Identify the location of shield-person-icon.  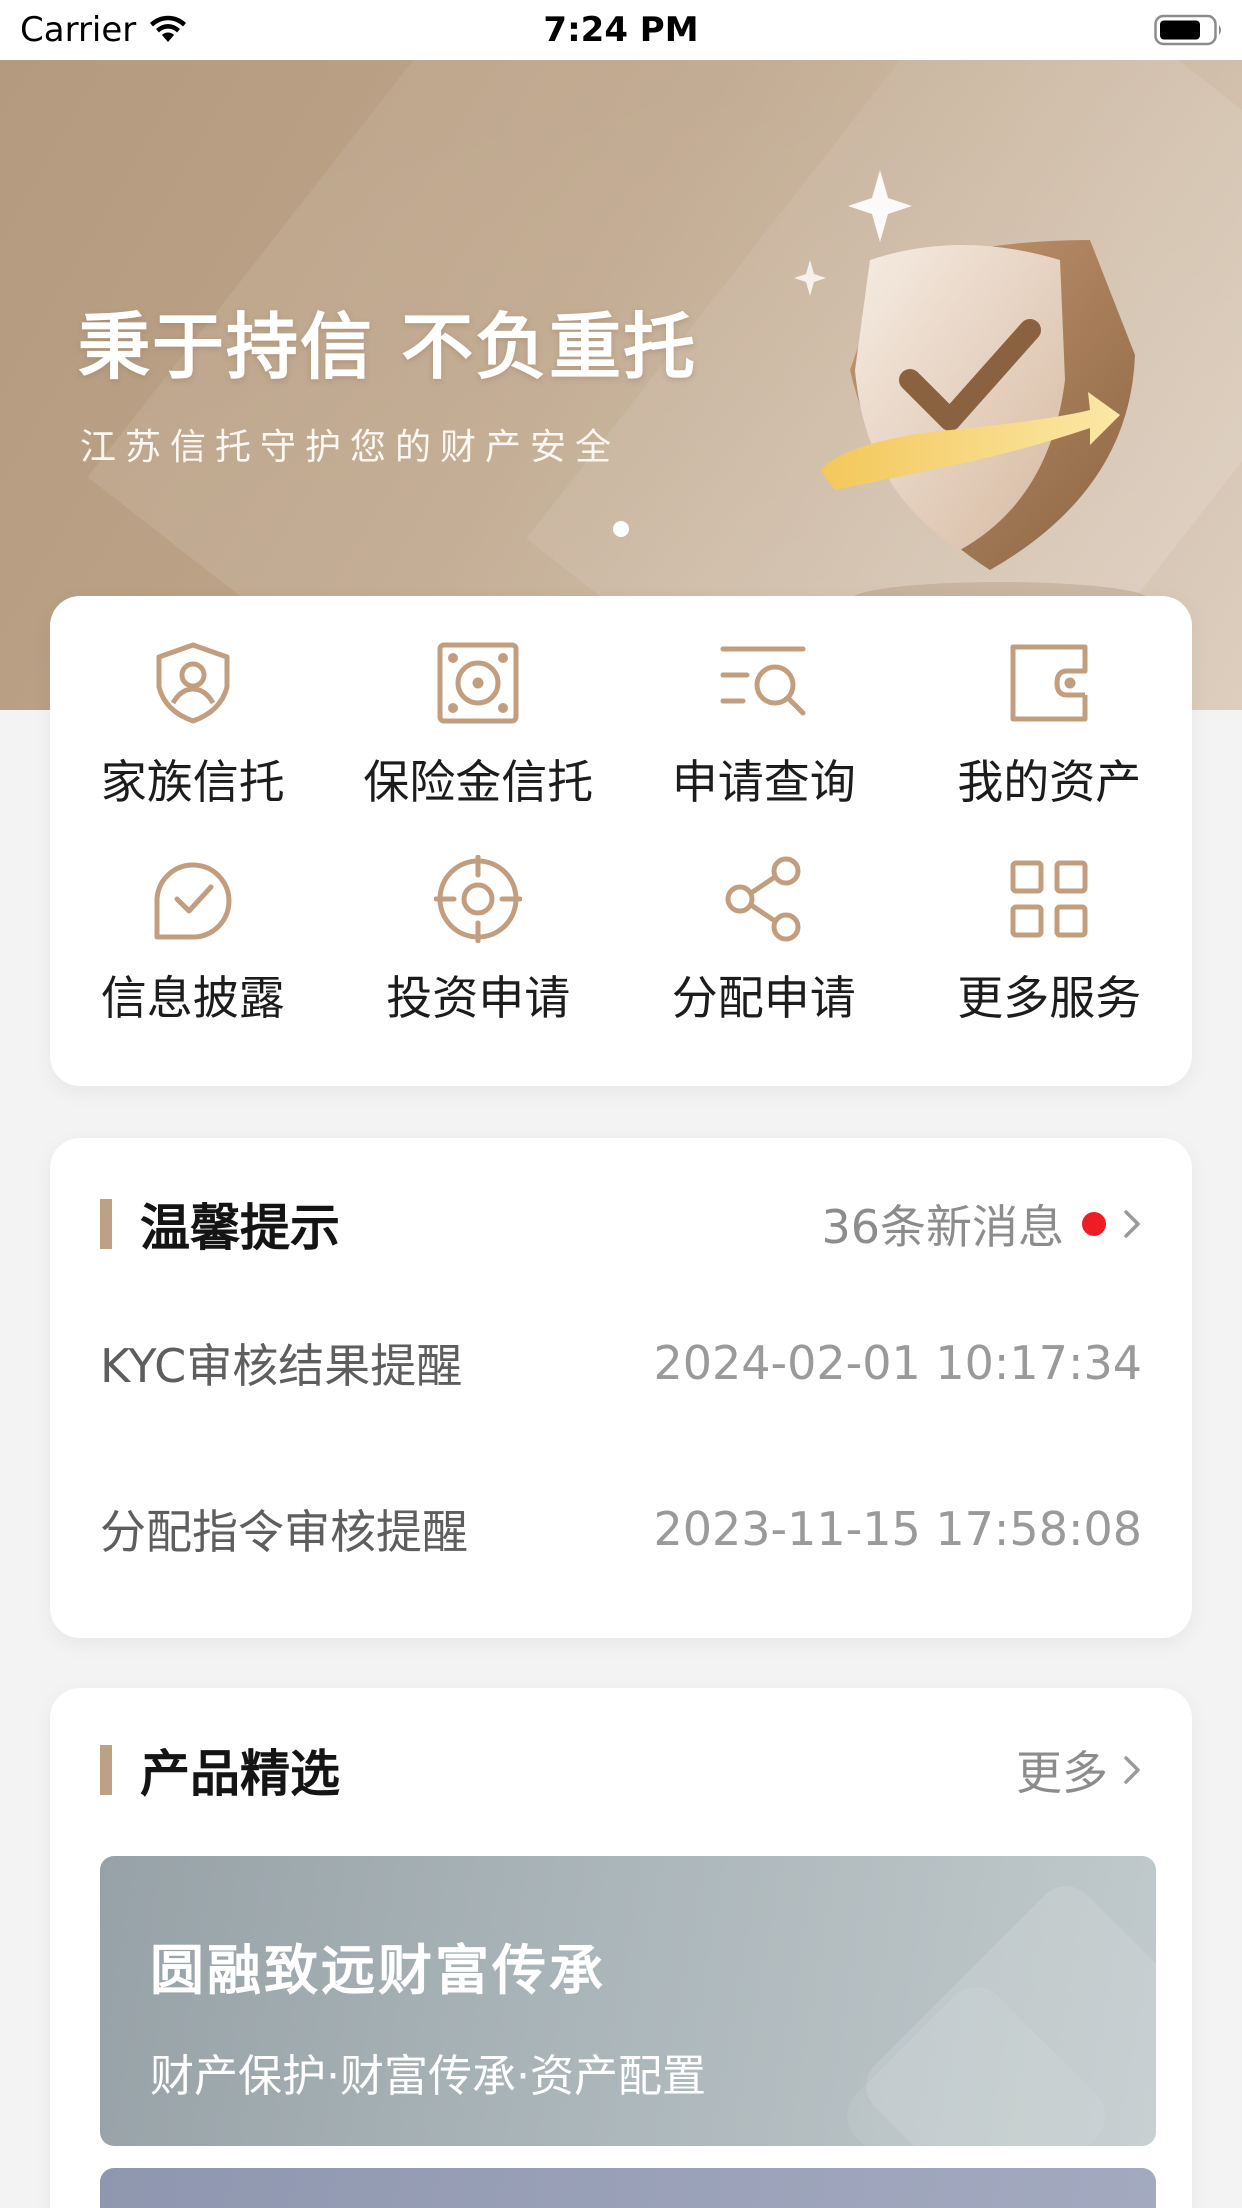
(193, 683).